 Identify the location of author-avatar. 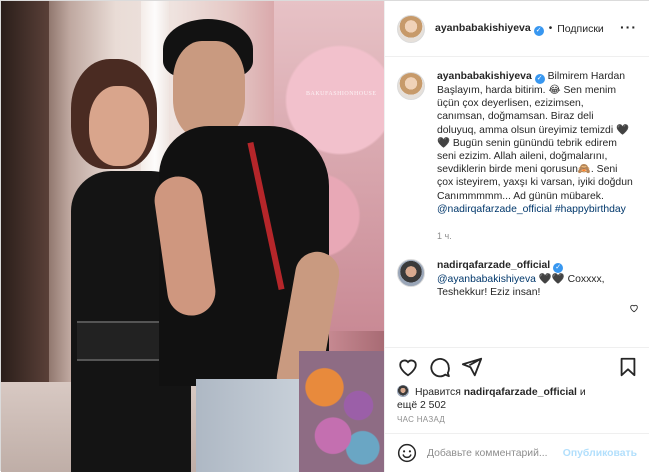
(411, 28).